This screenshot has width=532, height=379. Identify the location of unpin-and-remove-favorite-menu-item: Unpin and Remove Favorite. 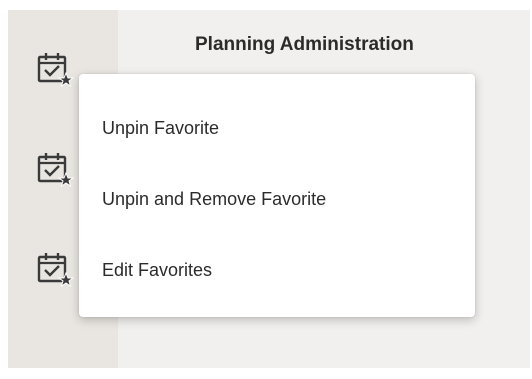
(214, 199).